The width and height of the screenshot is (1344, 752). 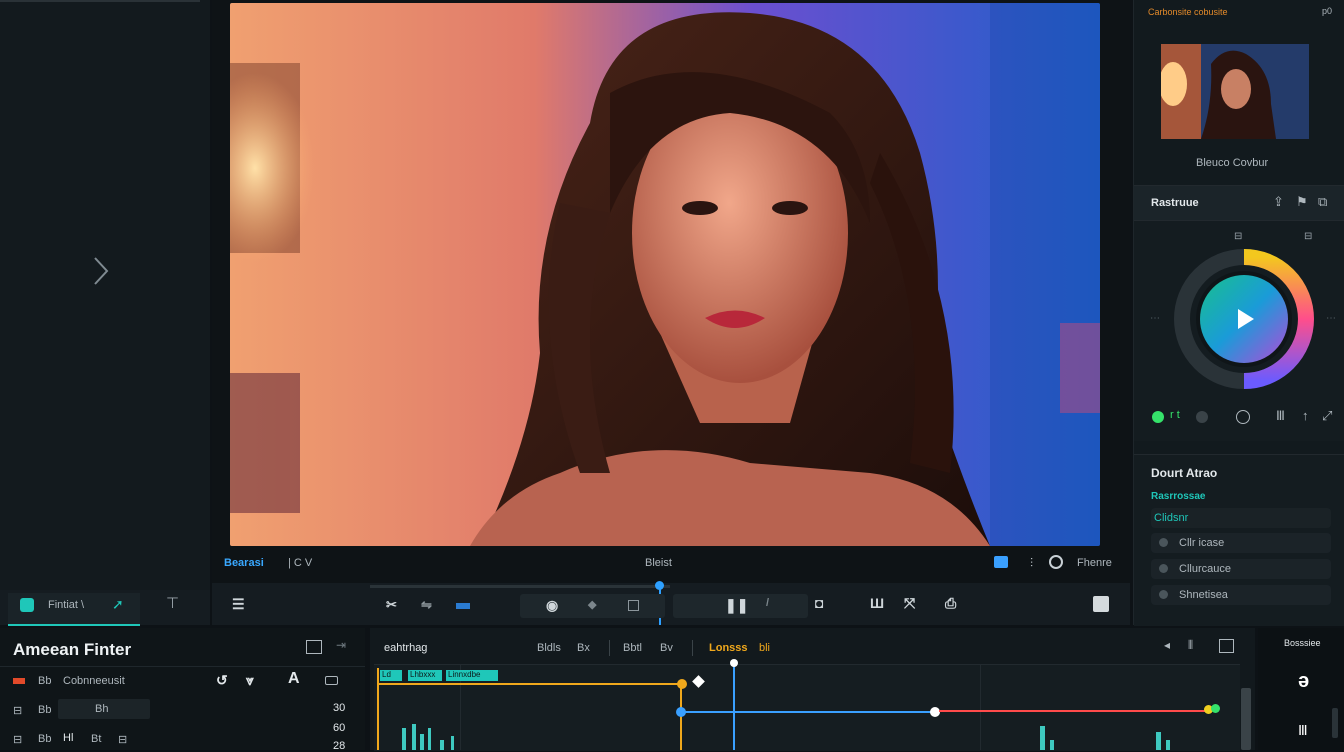 What do you see at coordinates (1226, 646) in the screenshot?
I see `grid-icon` at bounding box center [1226, 646].